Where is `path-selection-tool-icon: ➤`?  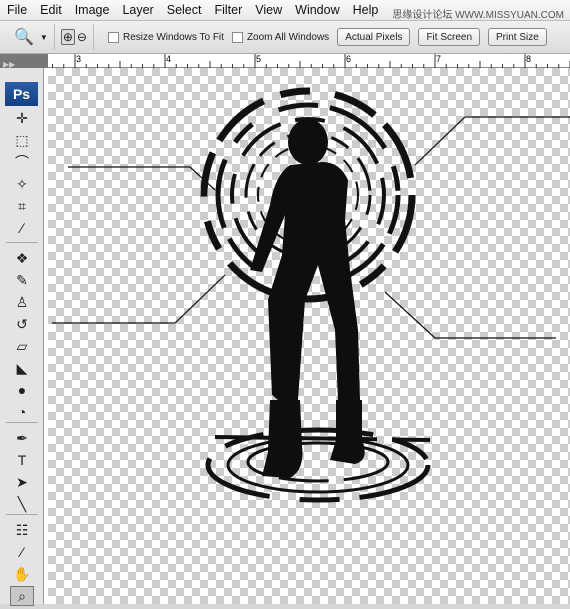
path-selection-tool-icon: ➤ is located at coordinates (22, 482).